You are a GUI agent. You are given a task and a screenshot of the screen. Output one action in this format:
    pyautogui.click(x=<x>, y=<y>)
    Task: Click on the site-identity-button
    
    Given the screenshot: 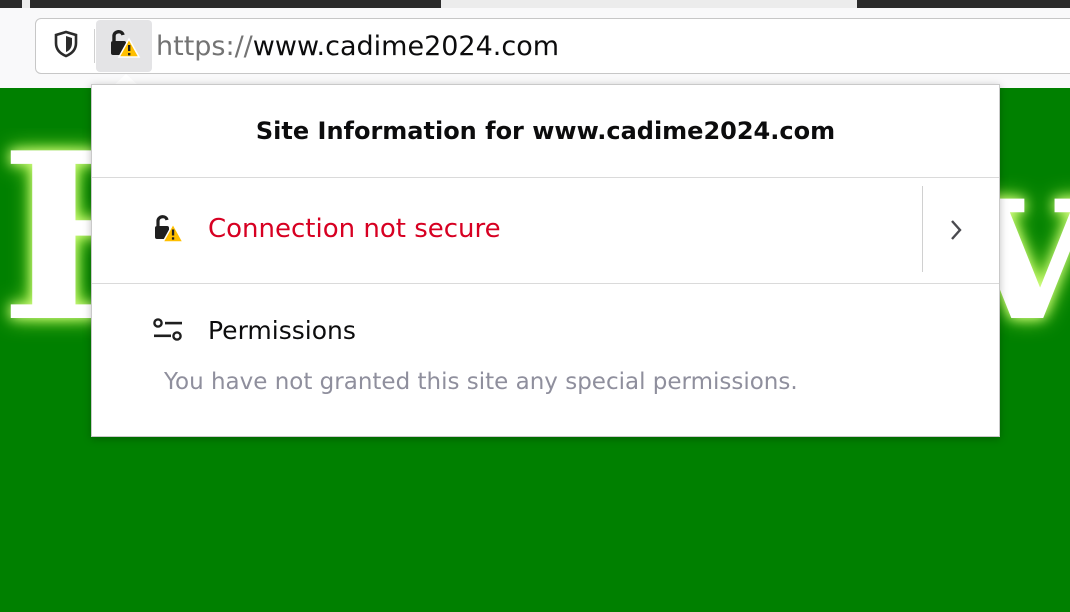 What is the action you would take?
    pyautogui.click(x=124, y=46)
    